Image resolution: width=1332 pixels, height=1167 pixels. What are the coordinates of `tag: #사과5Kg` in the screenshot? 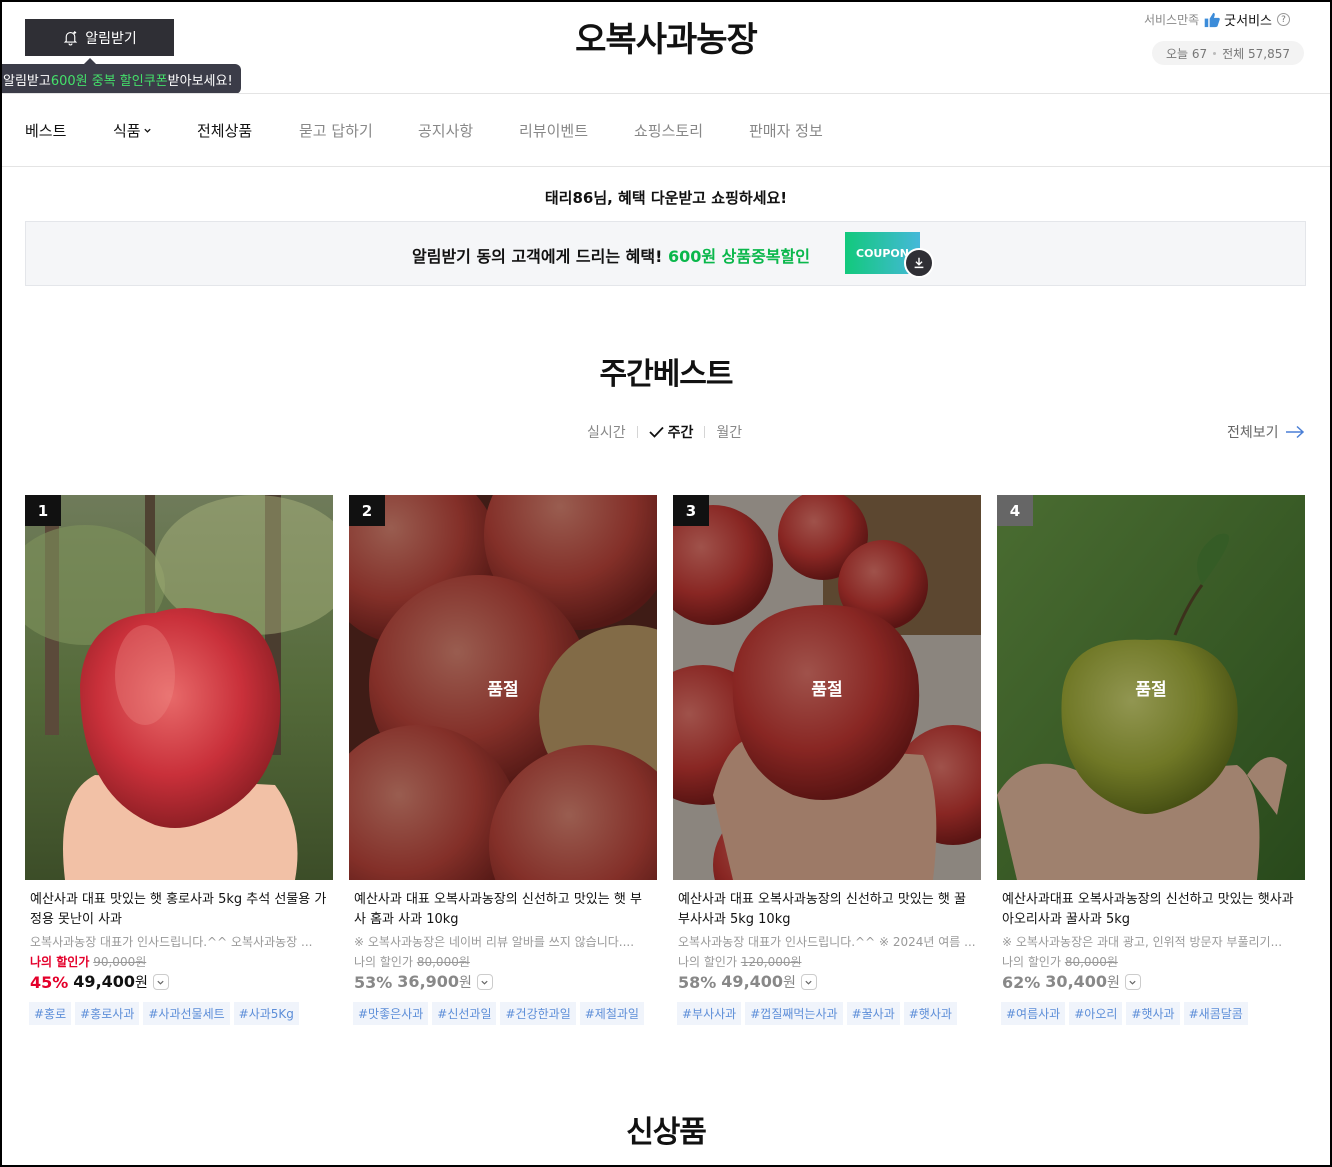 It's located at (266, 1013).